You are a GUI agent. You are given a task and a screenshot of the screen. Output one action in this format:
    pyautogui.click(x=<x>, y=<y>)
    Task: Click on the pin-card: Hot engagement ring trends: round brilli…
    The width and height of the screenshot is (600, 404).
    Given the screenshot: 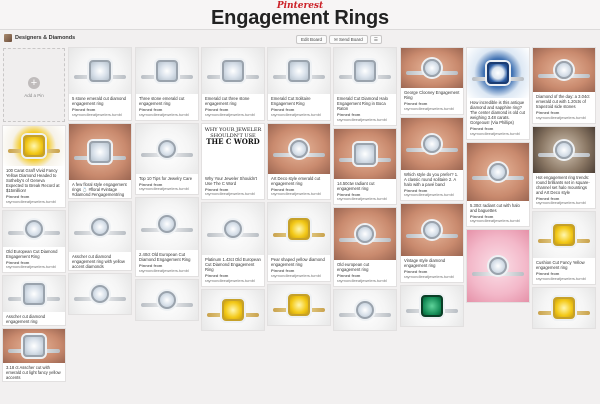 What is the action you would take?
    pyautogui.click(x=564, y=167)
    